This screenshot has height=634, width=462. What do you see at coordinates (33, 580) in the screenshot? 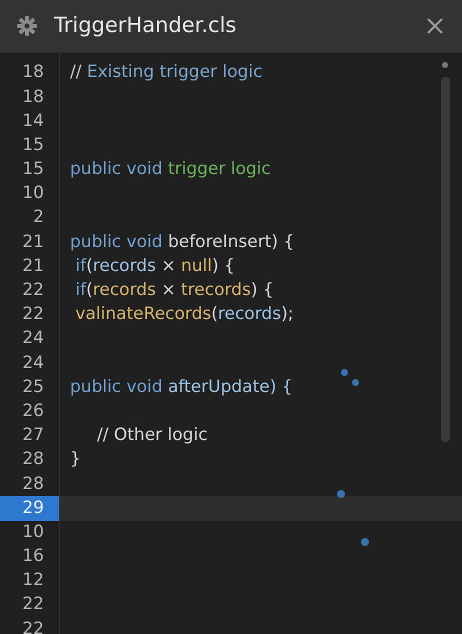
I see `line-number: 12` at bounding box center [33, 580].